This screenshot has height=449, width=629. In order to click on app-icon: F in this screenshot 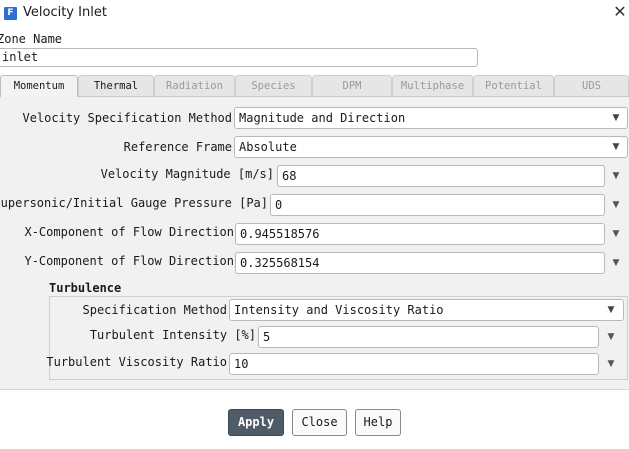, I will do `click(10, 13)`.